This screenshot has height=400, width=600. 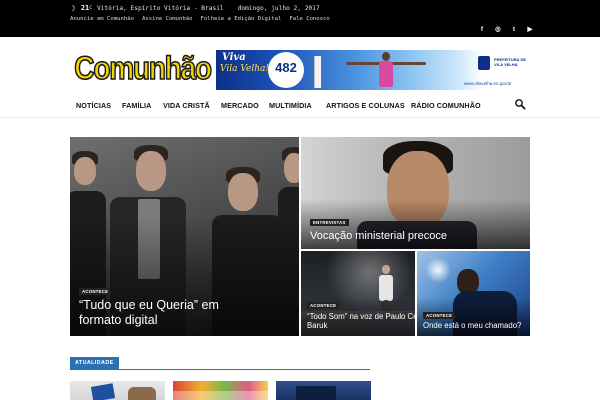 I want to click on weather-location: Vitória, Espírito Vitória - Brasil, so click(x=160, y=8).